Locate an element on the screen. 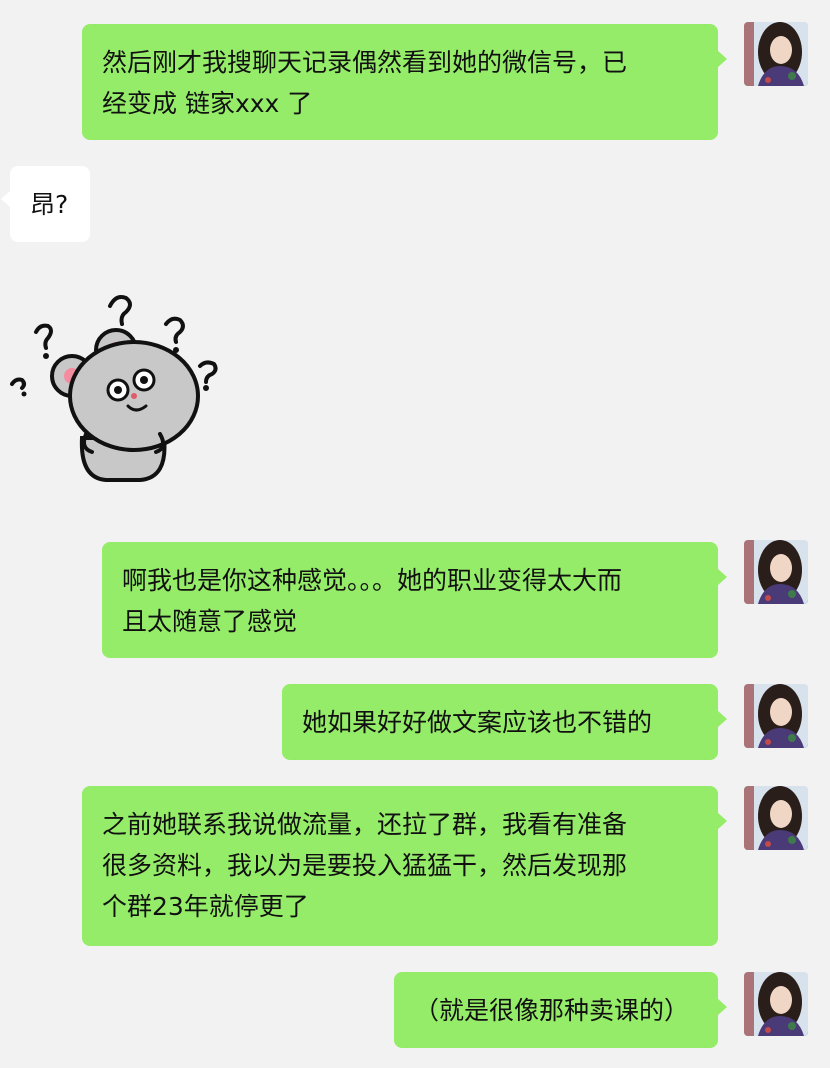 The width and height of the screenshot is (830, 1068). message-bubble-outgoing: （就是很像那种卖课的） is located at coordinates (560, 1010).